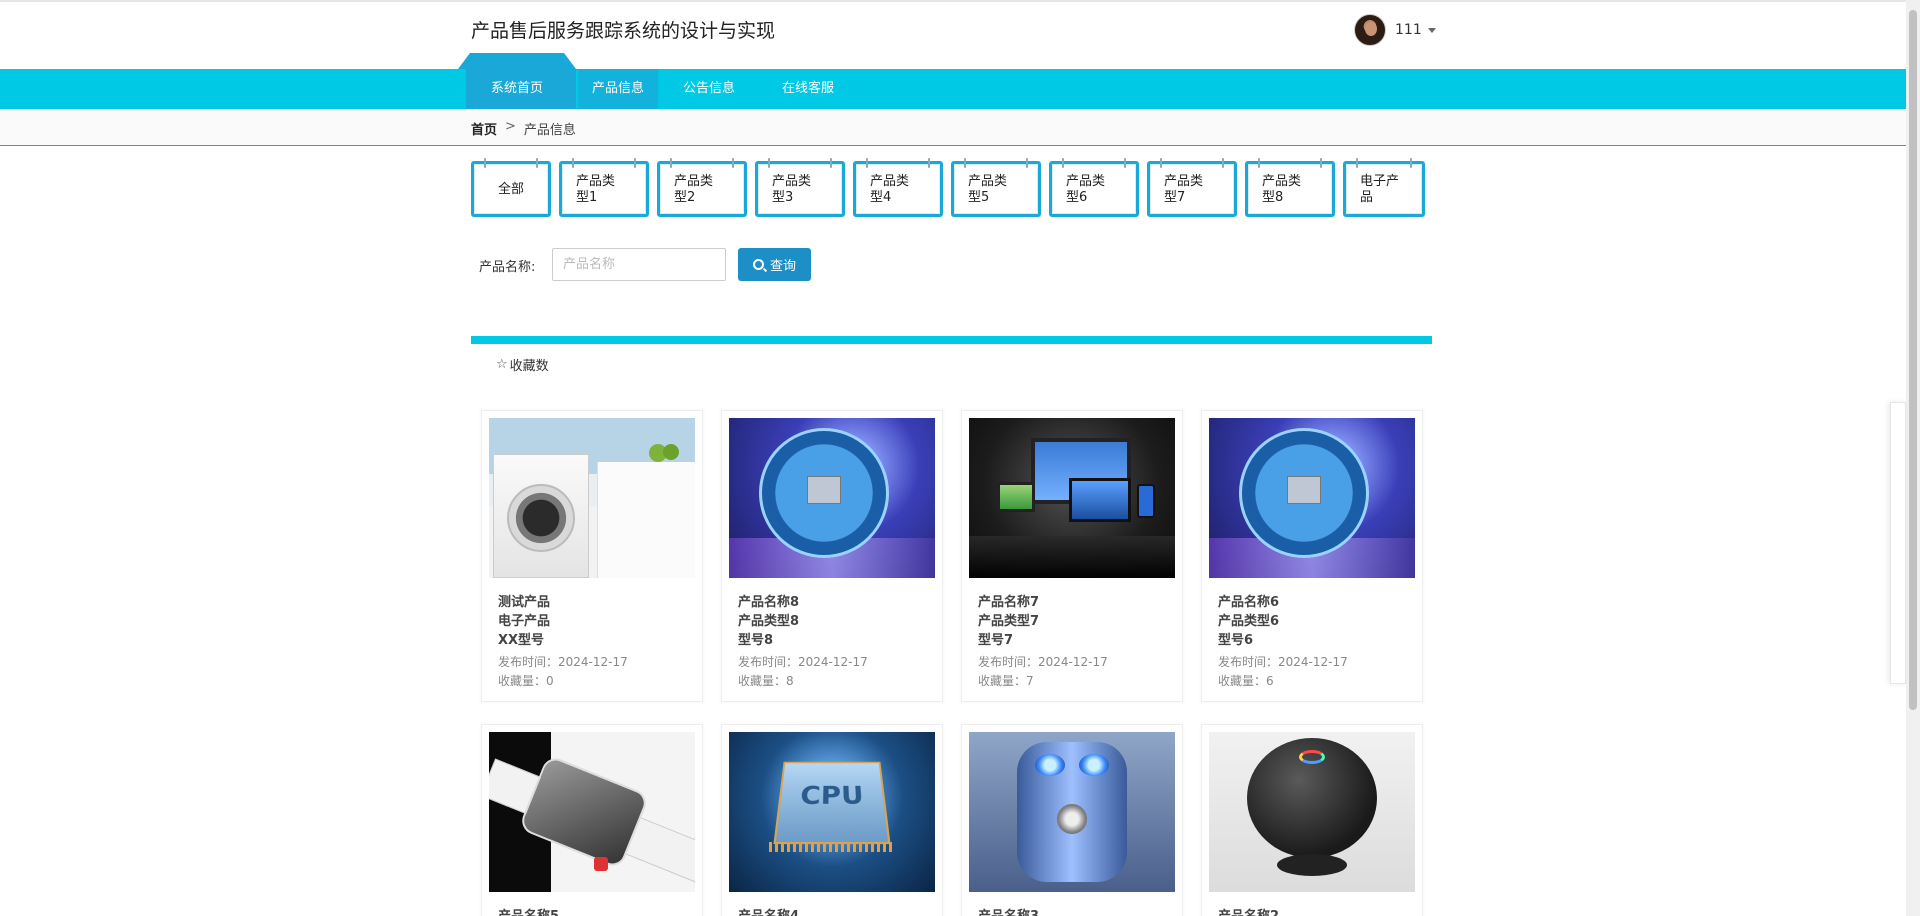  Describe the element at coordinates (623, 31) in the screenshot. I see `site-title: 产品售后服务跟踪系统的设计与实现` at that location.